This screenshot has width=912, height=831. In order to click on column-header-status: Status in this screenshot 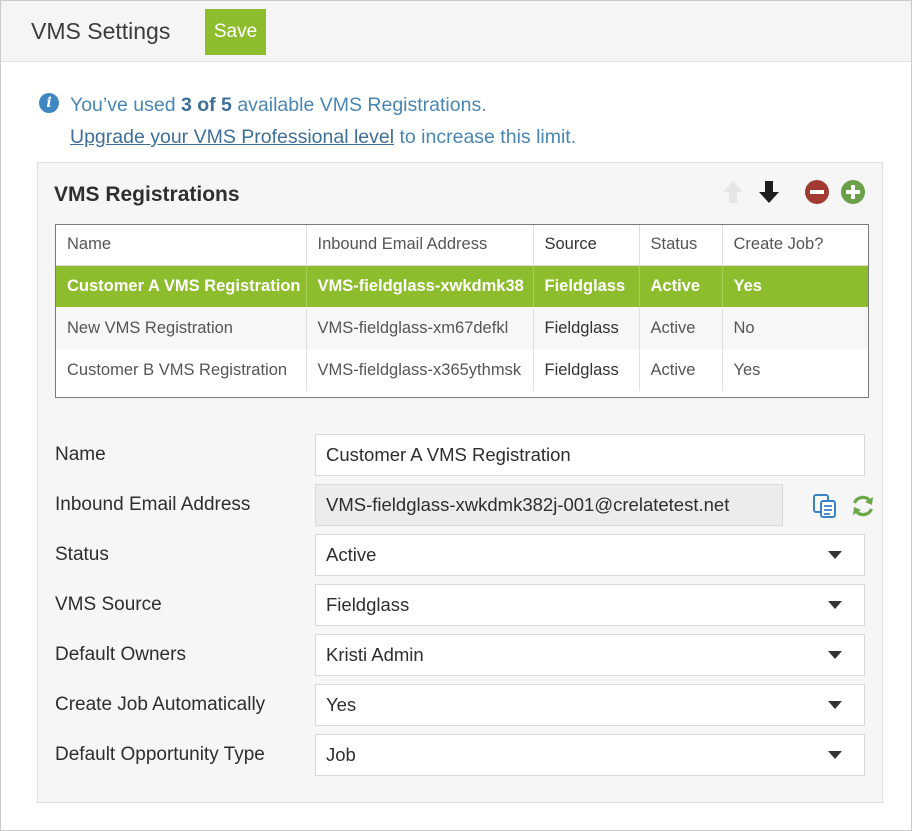, I will do `click(681, 245)`.